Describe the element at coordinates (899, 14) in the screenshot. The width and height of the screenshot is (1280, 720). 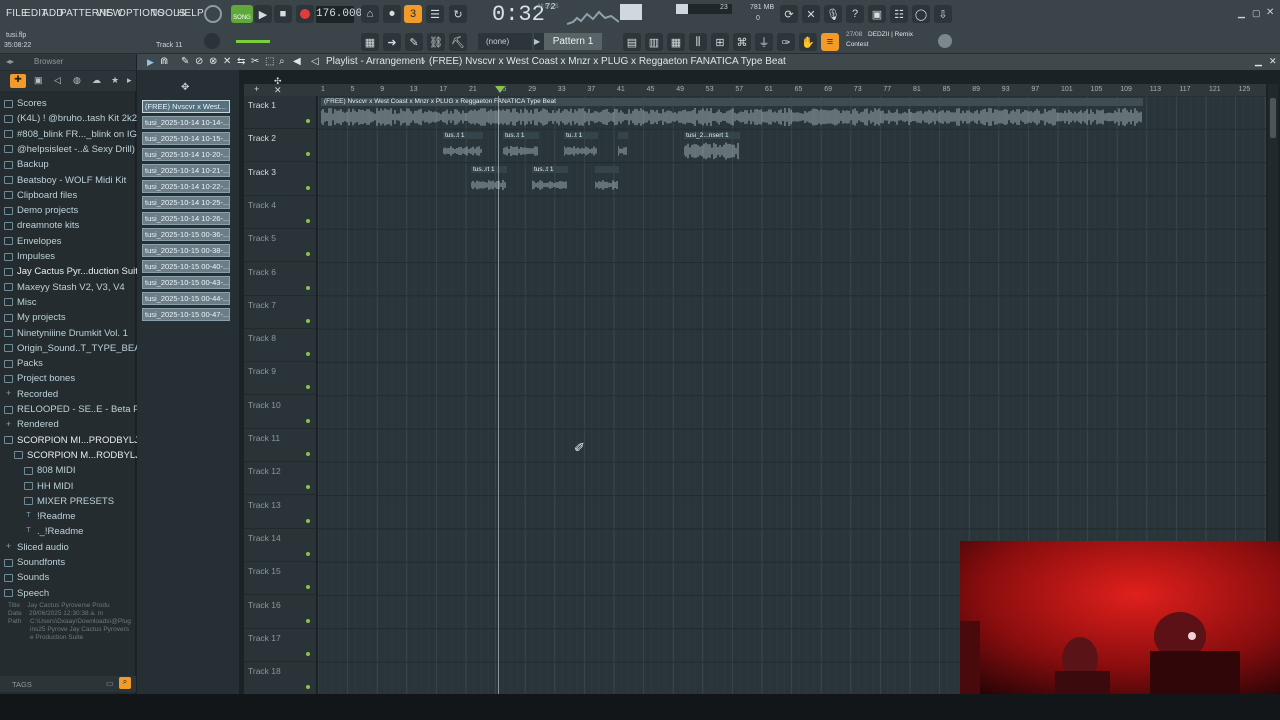
I see `mixer-icon: ☷` at that location.